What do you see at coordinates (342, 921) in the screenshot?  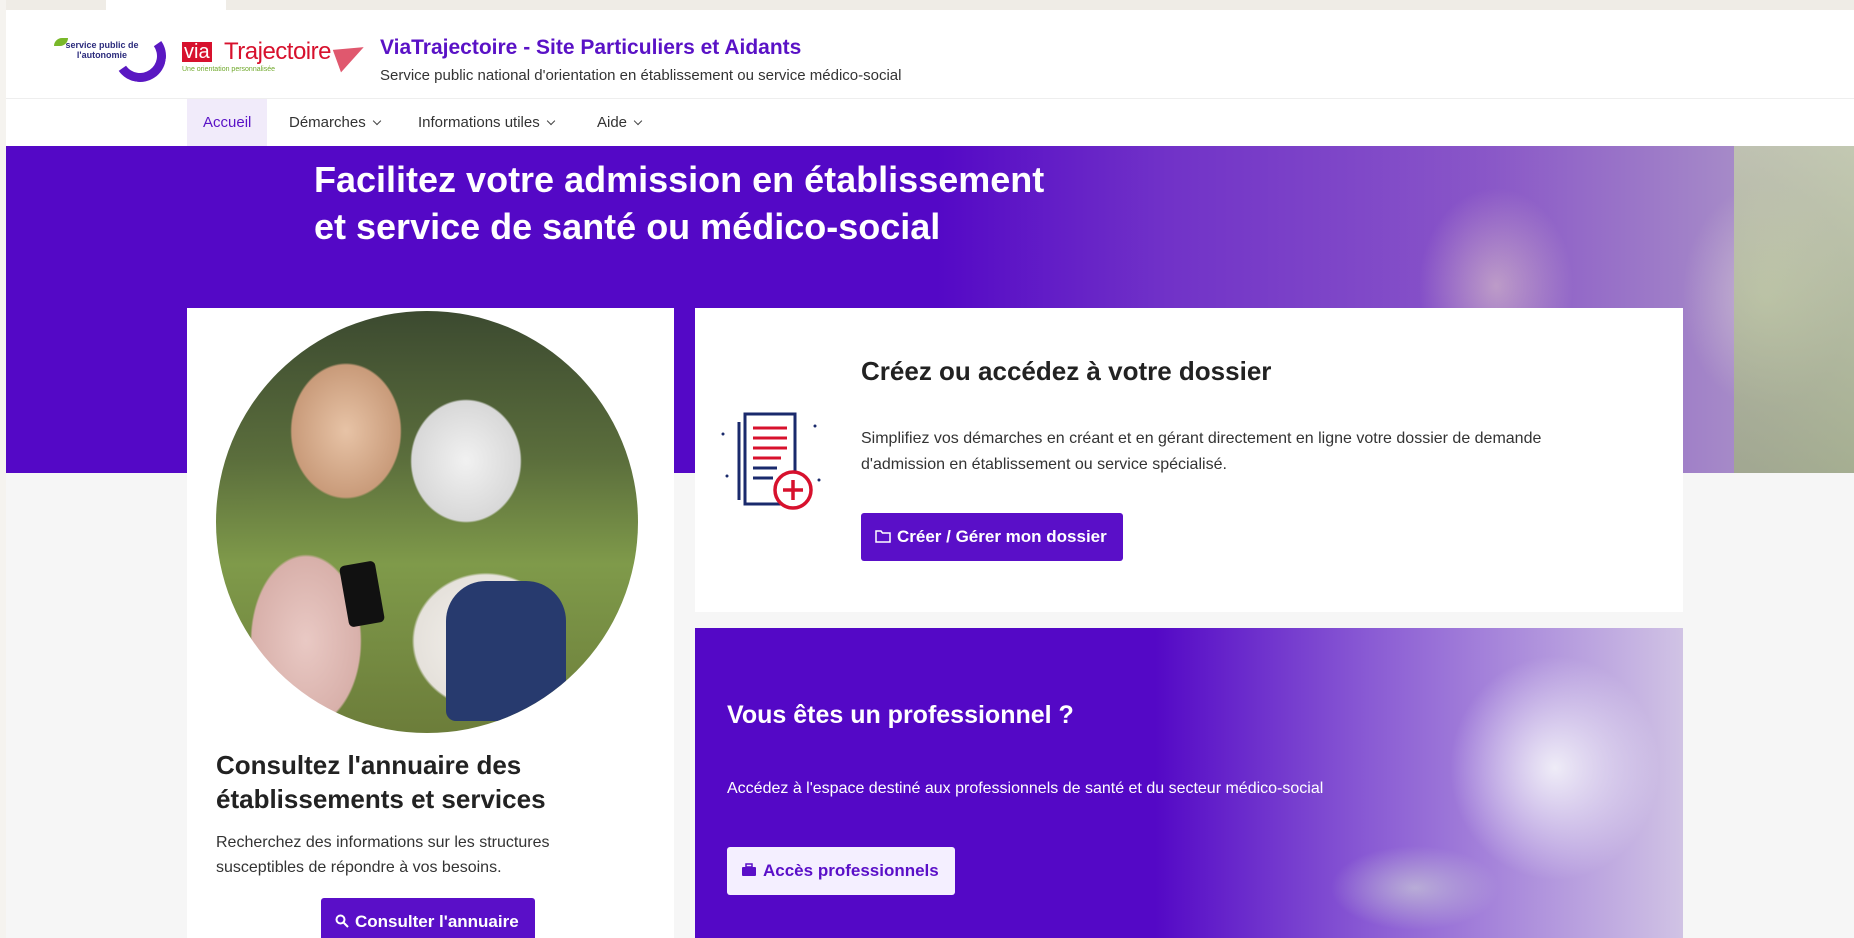 I see `search-icon` at bounding box center [342, 921].